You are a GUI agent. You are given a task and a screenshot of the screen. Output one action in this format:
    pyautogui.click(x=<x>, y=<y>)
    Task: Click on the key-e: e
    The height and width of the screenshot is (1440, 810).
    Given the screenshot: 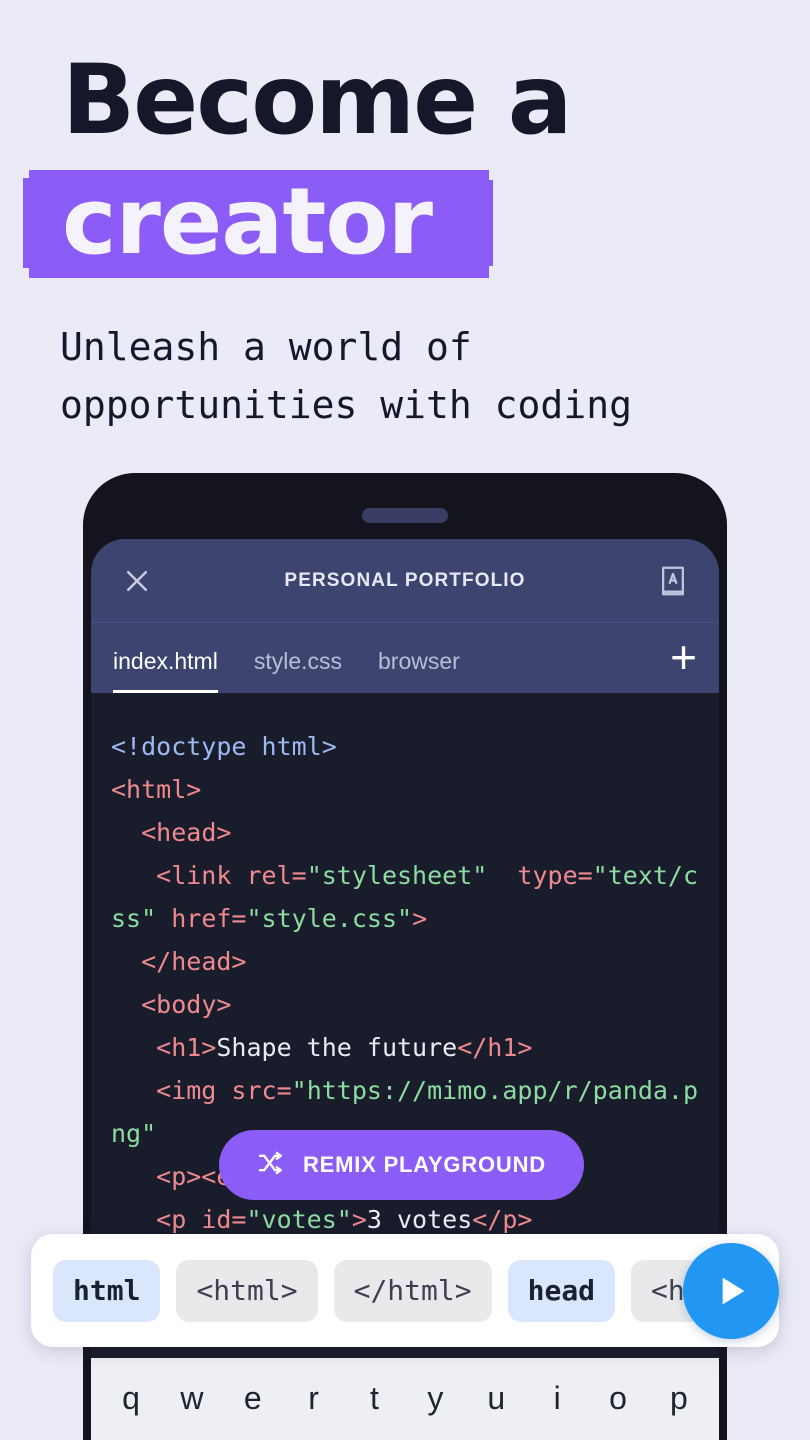 What is the action you would take?
    pyautogui.click(x=253, y=1398)
    